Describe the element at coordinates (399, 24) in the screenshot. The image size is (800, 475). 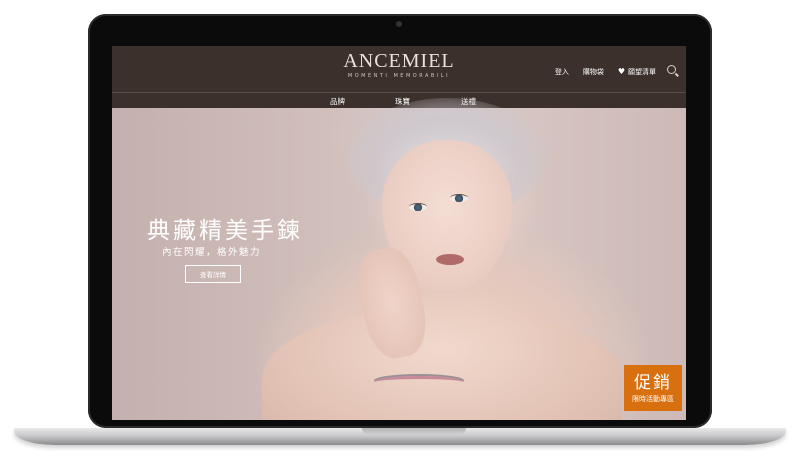
I see `camera-icon` at that location.